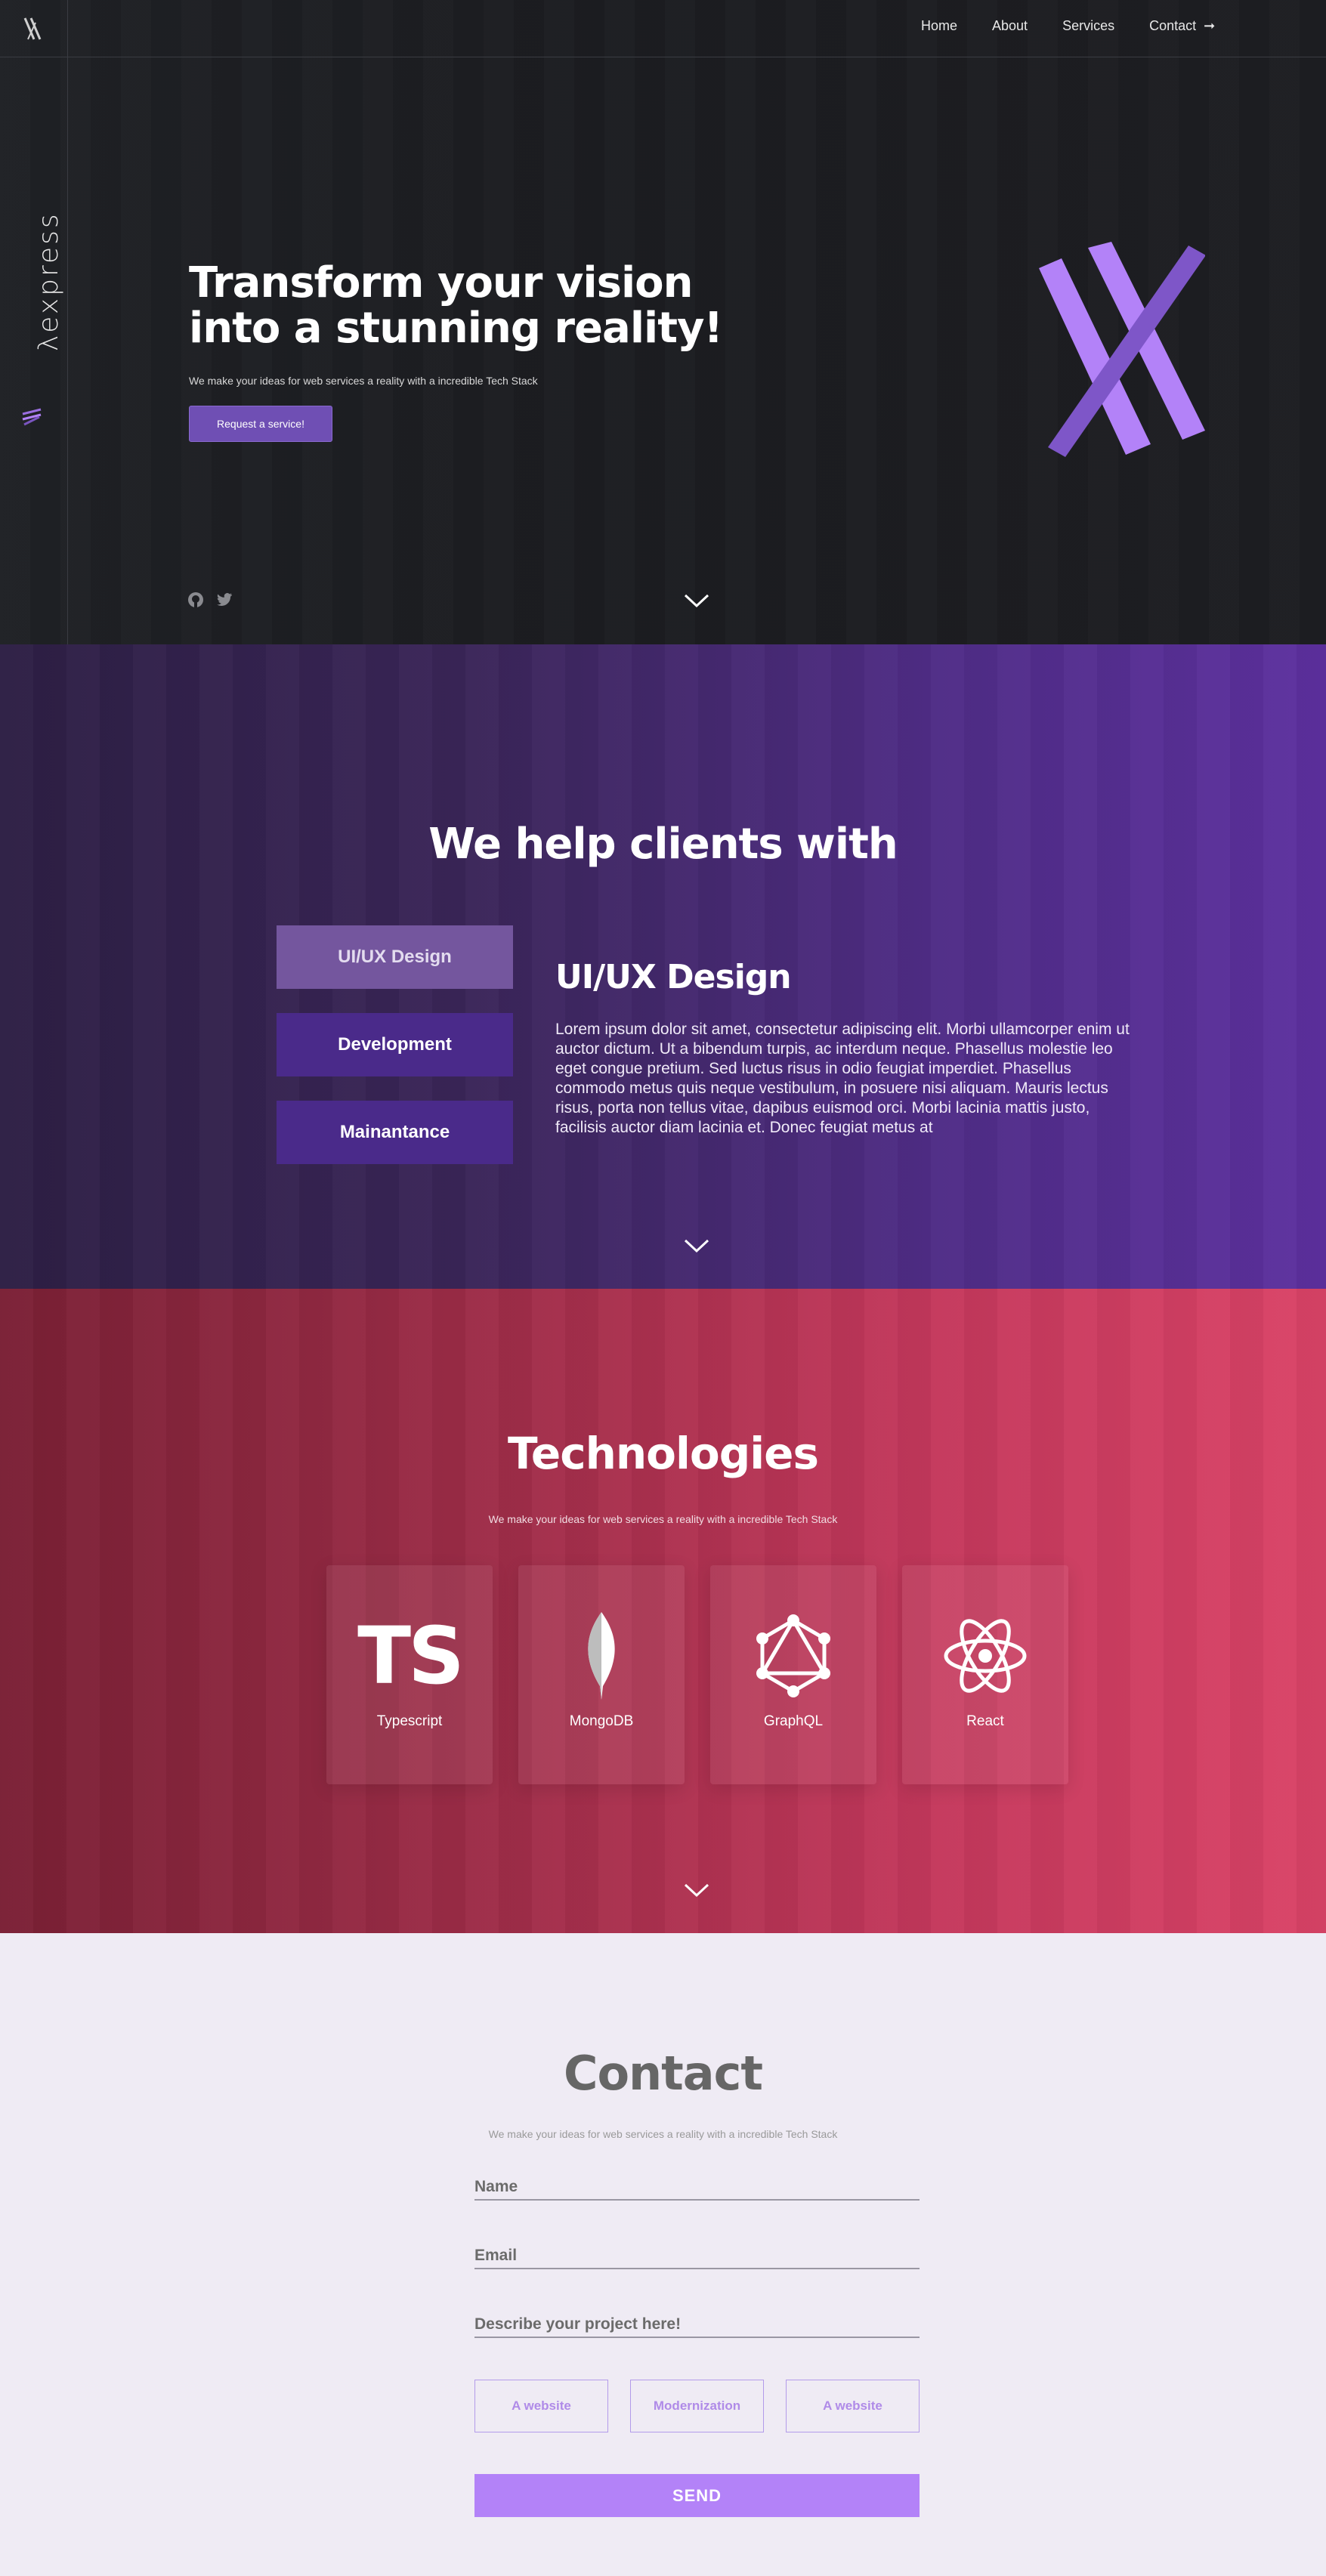 Image resolution: width=1326 pixels, height=2576 pixels. I want to click on tech-card-label: GraphQL, so click(793, 1721).